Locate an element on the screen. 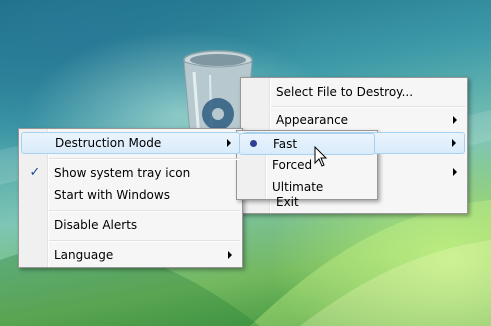  menu-item-show-tray-icon: ✓ Show system tray icon is located at coordinates (130, 173).